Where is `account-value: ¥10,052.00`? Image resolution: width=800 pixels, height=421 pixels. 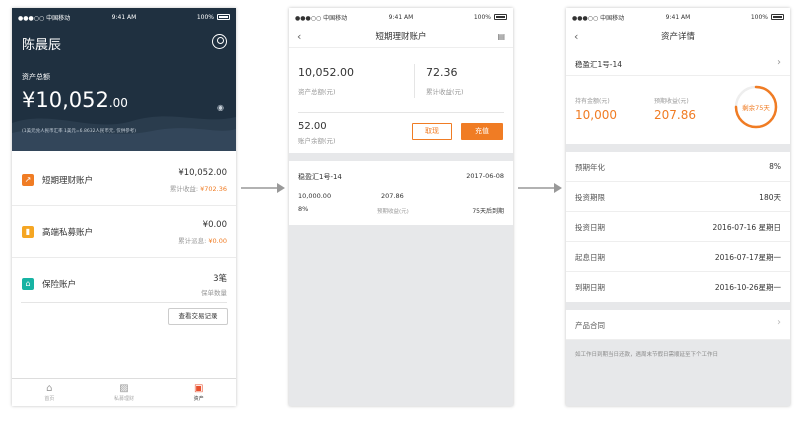 account-value: ¥10,052.00 is located at coordinates (202, 173).